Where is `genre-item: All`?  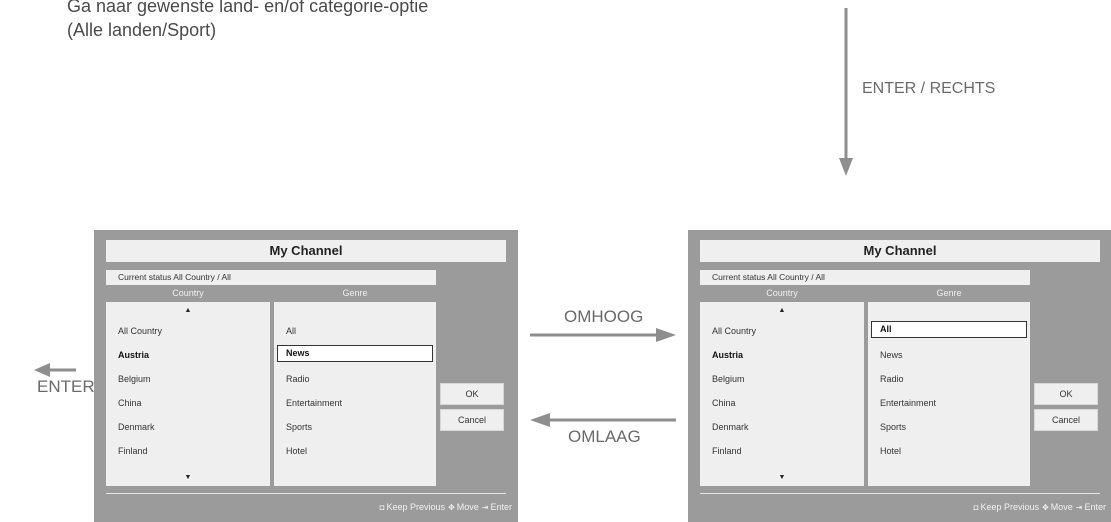 genre-item: All is located at coordinates (291, 331).